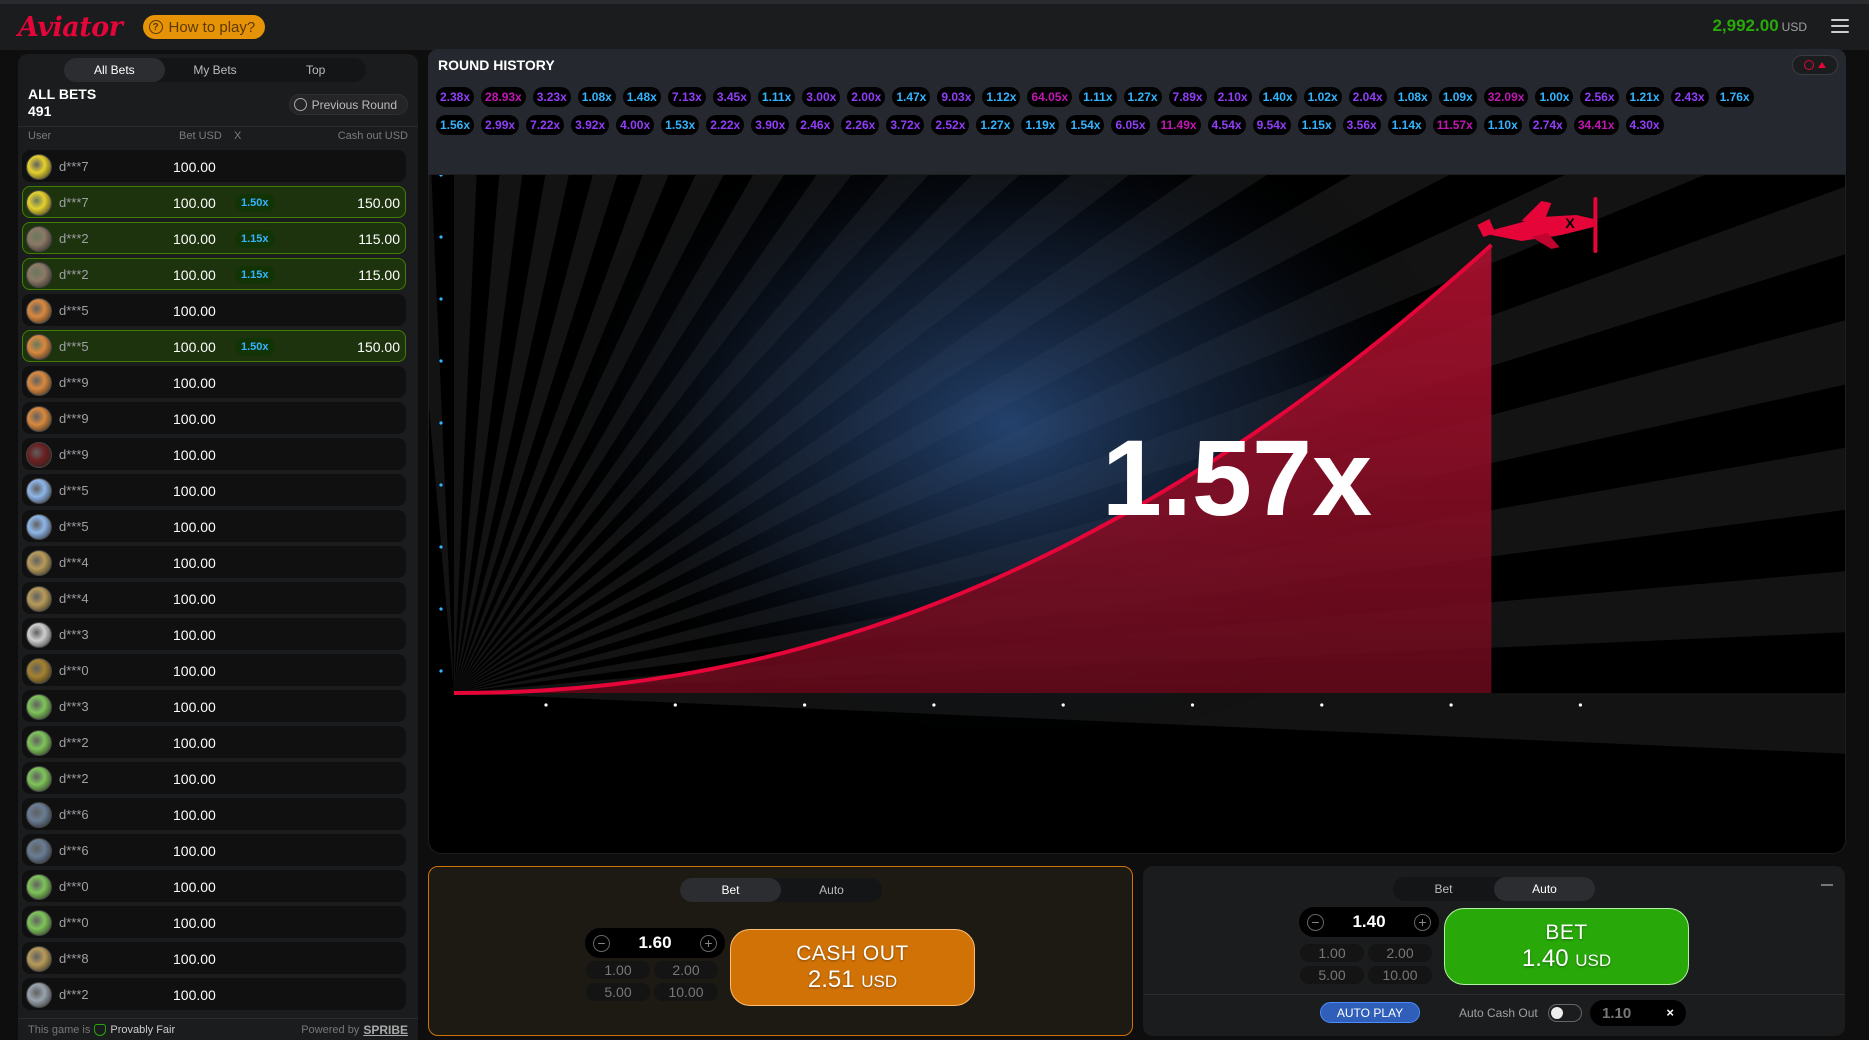 The height and width of the screenshot is (1040, 1869). Describe the element at coordinates (1187, 97) in the screenshot. I see `history-chip: 7.89x` at that location.